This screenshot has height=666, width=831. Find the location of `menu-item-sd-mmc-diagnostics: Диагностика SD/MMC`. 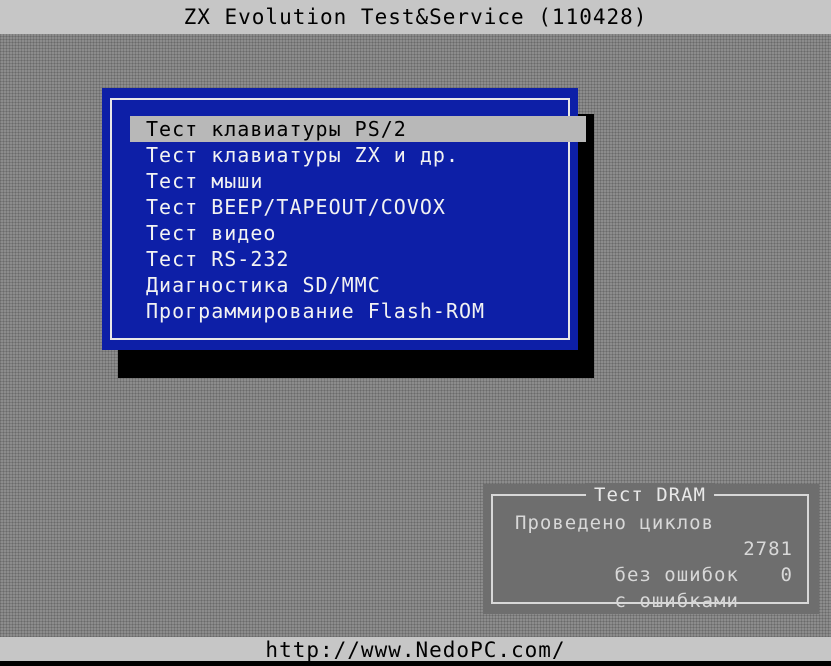

menu-item-sd-mmc-diagnostics: Диагностика SD/MMC is located at coordinates (358, 285).